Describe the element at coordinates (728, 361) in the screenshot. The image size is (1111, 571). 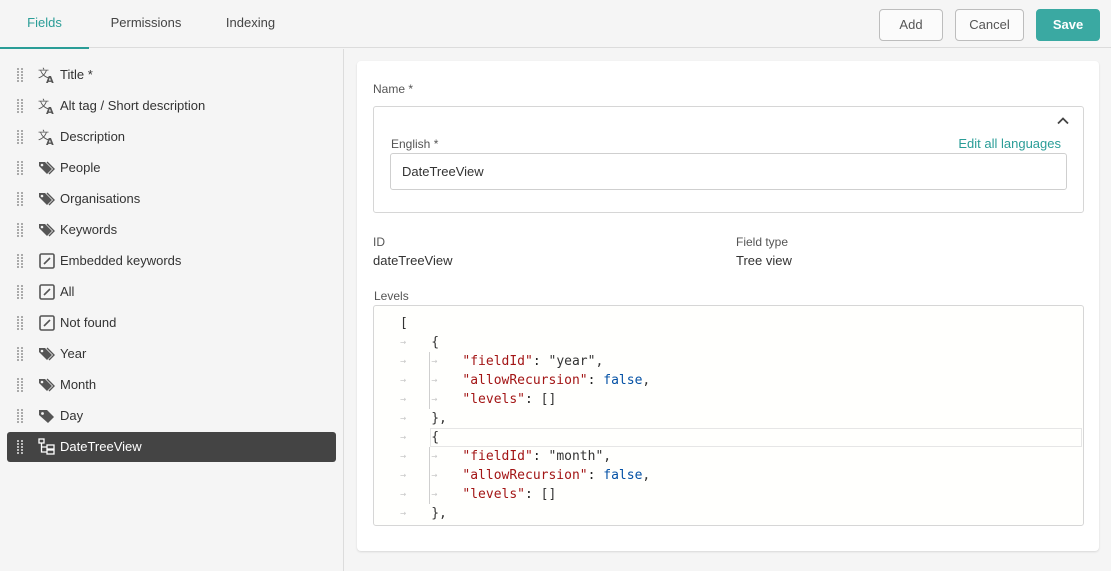
I see `code-line: → → "fieldId": "year",` at that location.